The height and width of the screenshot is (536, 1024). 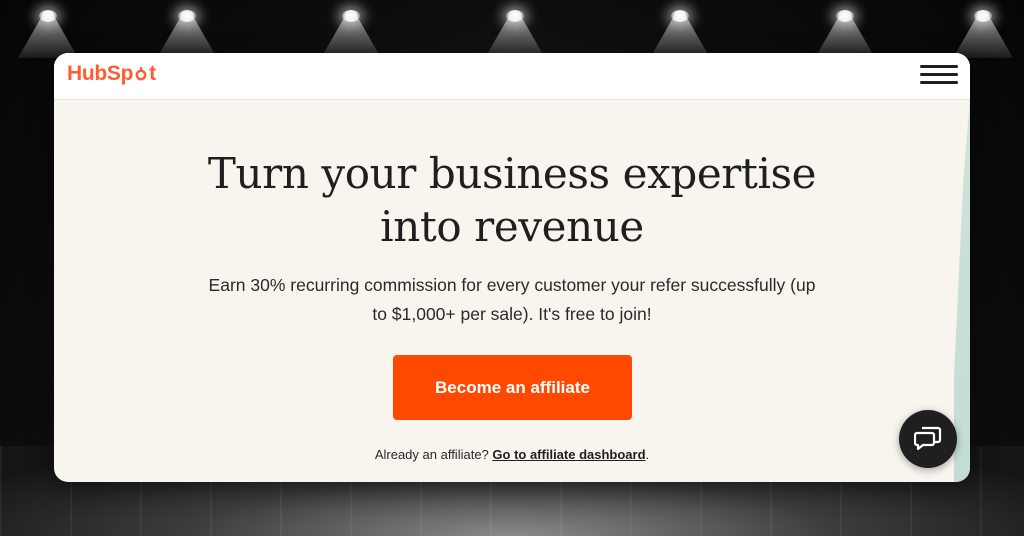 I want to click on headline-line-1: Turn your business expertise, so click(x=512, y=173).